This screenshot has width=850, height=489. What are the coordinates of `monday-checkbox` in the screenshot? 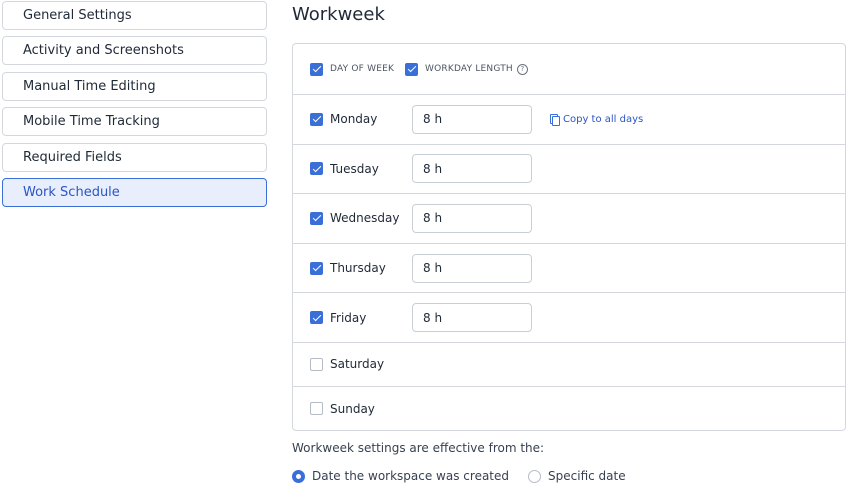 It's located at (316, 119).